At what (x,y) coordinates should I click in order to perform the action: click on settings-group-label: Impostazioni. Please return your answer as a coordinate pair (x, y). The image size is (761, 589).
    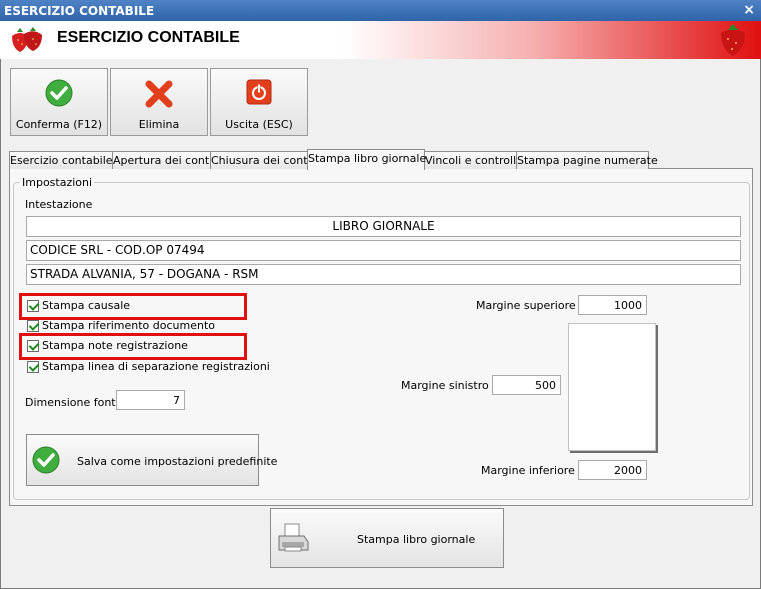
    Looking at the image, I should click on (57, 182).